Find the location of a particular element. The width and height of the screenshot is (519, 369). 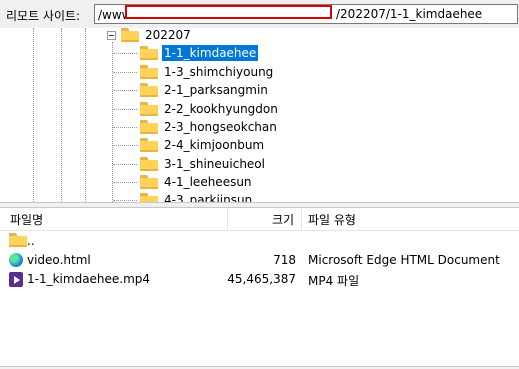

file-name: .. is located at coordinates (31, 241).